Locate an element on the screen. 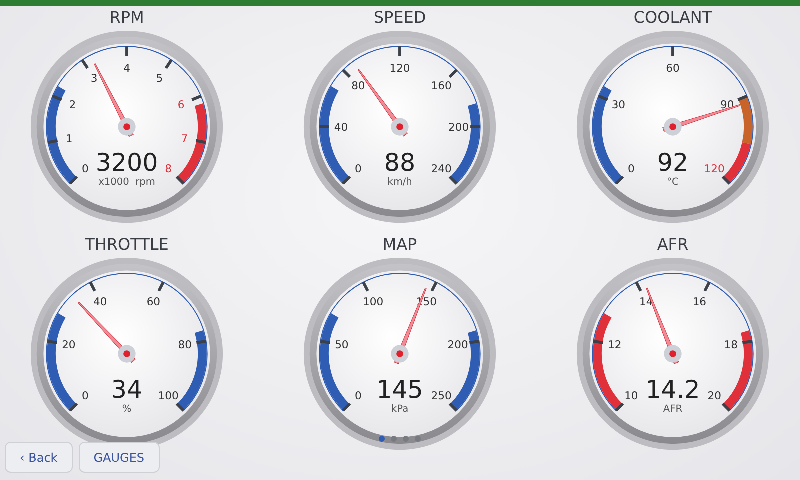 The height and width of the screenshot is (480, 800). gauge-title: COOLANT is located at coordinates (673, 18).